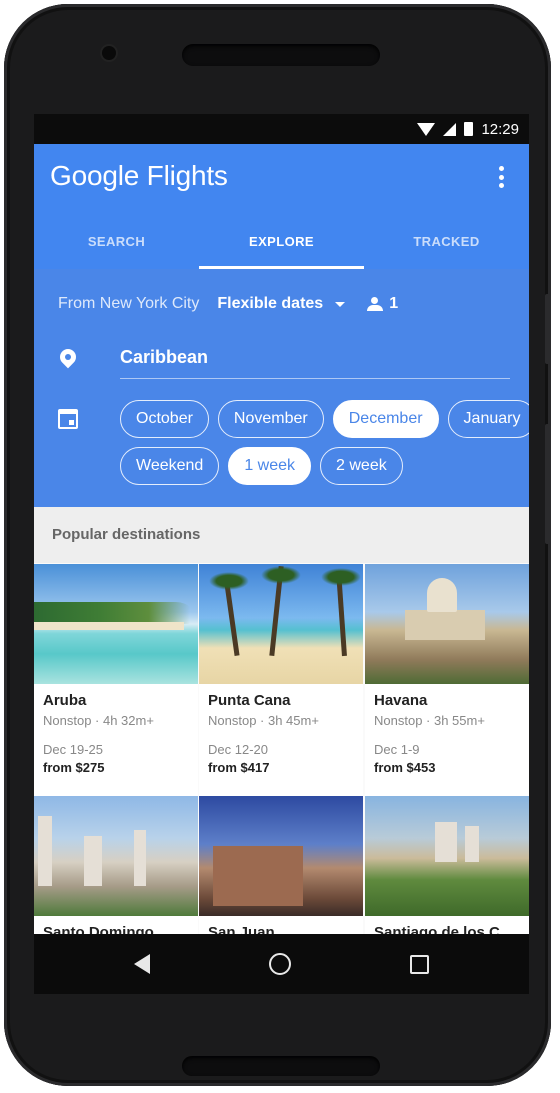 The image size is (560, 1093). Describe the element at coordinates (426, 129) in the screenshot. I see `wifi-icon` at that location.